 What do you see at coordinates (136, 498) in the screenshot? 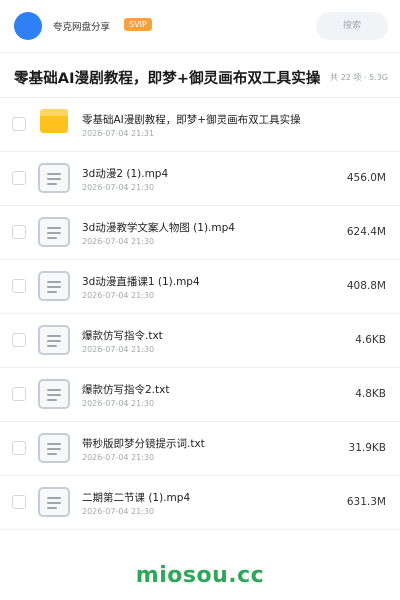
I see `file-name: 二期第二节课 (1).mp4` at bounding box center [136, 498].